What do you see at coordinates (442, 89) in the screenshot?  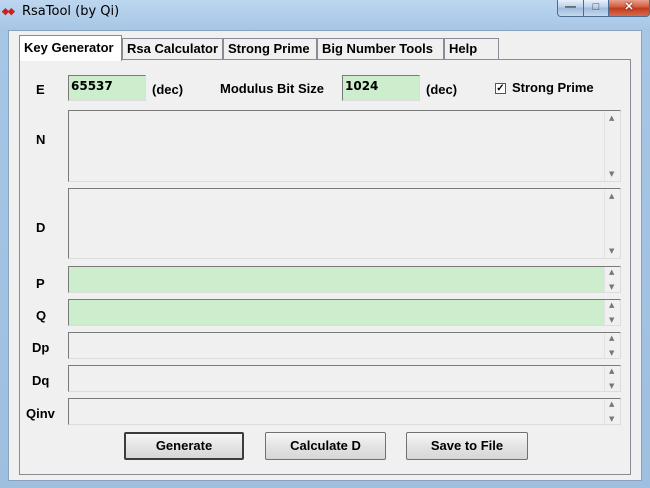 I see `modulus-unit: (dec)` at bounding box center [442, 89].